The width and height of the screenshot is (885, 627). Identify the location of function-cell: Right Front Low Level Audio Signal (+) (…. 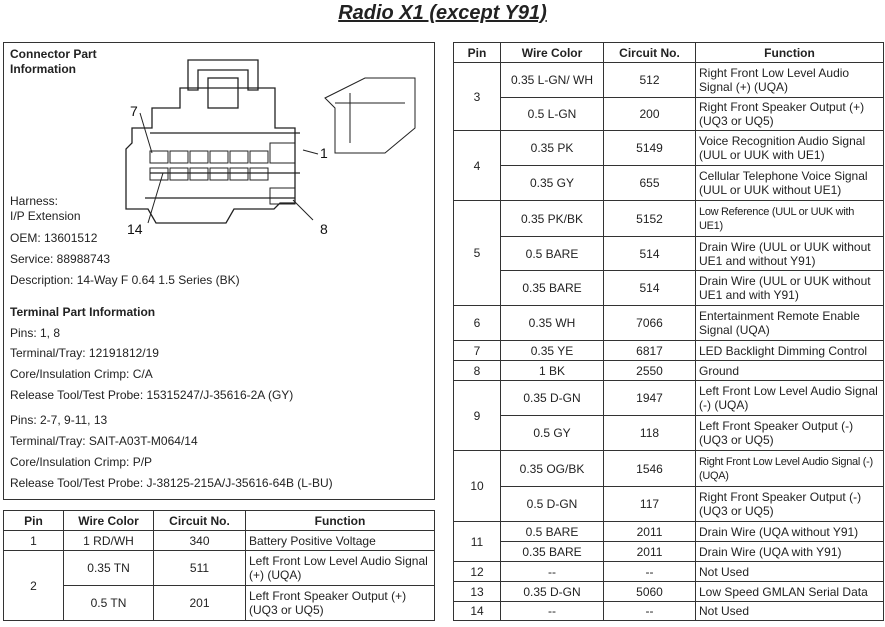
(789, 80).